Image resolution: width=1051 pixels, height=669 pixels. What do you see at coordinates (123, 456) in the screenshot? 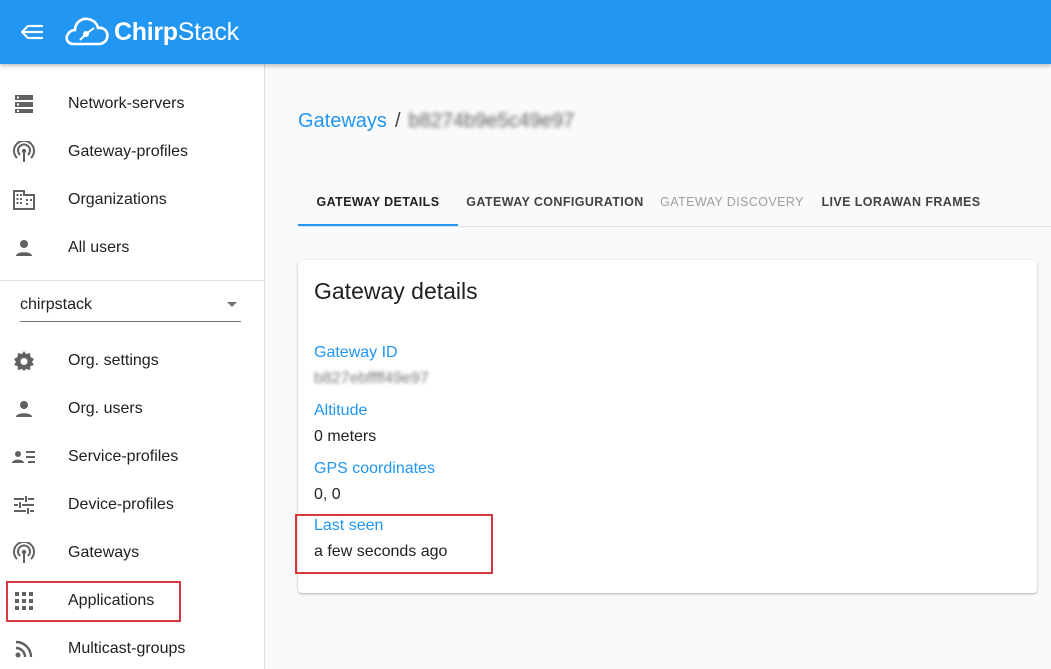
I see `sidebar-item-label: Service-profiles` at bounding box center [123, 456].